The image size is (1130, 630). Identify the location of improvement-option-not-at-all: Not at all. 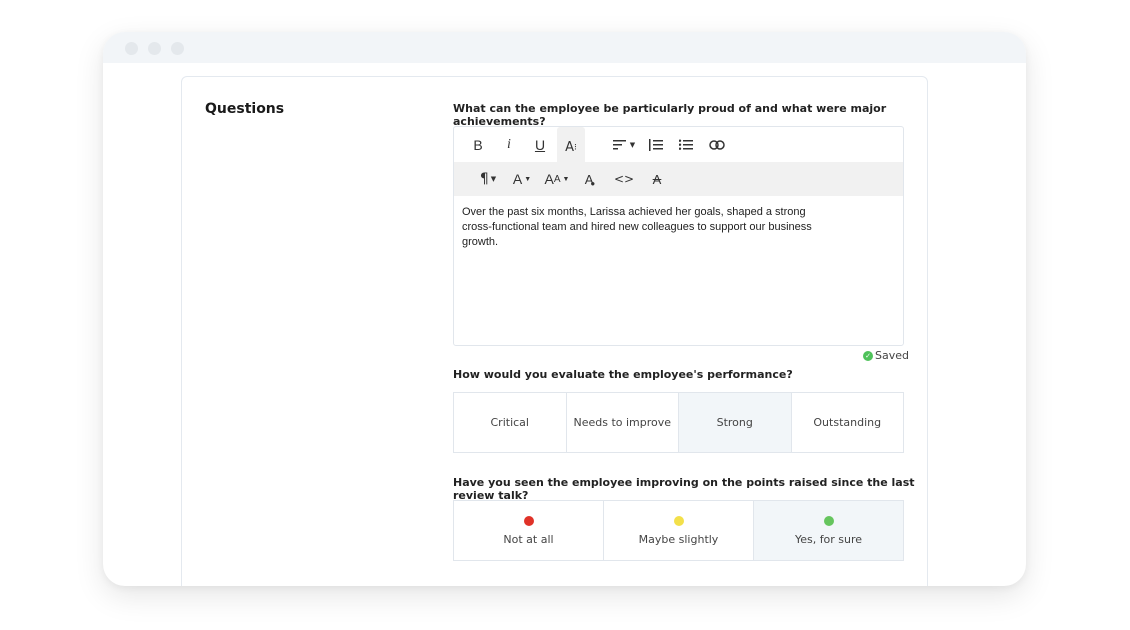
(529, 530).